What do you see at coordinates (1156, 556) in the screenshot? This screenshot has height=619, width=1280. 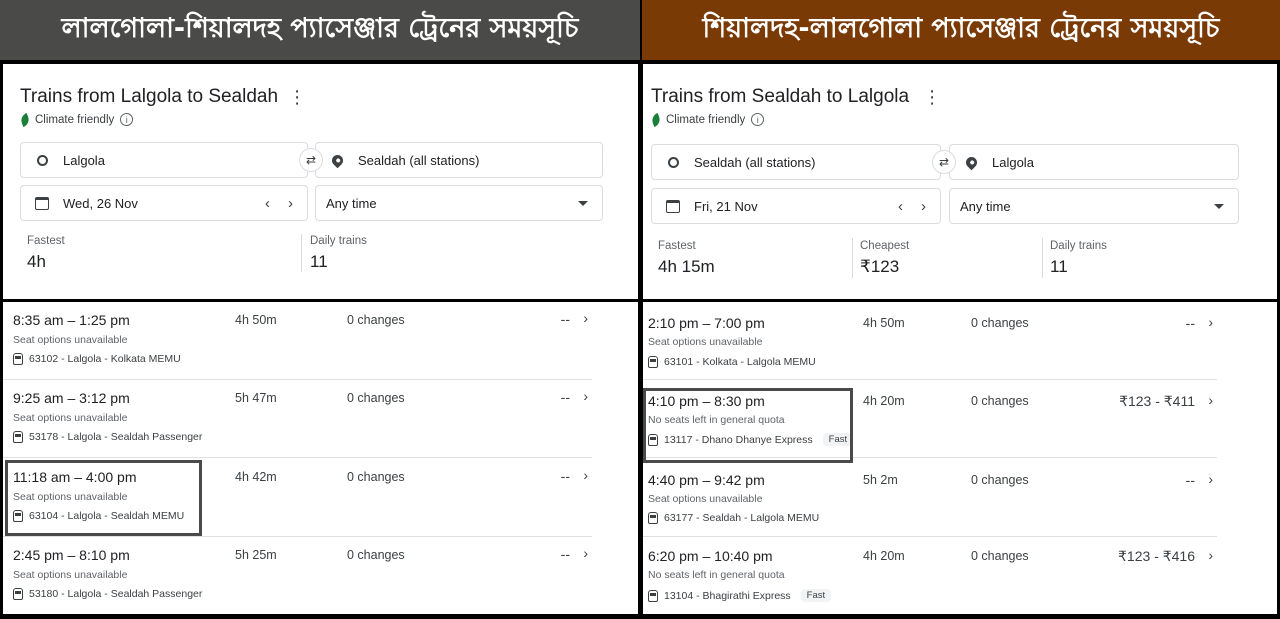 I see `train-price: ₹123 - ₹416` at bounding box center [1156, 556].